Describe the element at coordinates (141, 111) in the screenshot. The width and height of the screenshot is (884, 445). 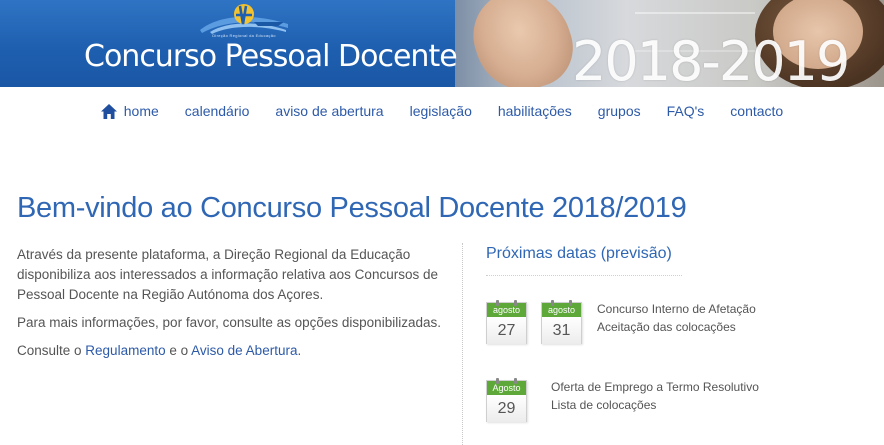
I see `nav-item-label: home` at that location.